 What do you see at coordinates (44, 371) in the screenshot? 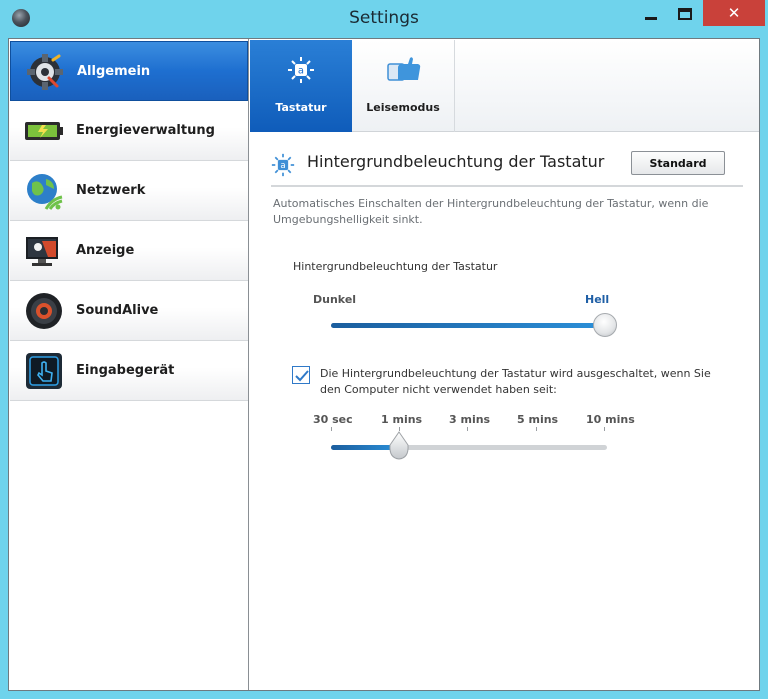
I see `touch-input-icon` at bounding box center [44, 371].